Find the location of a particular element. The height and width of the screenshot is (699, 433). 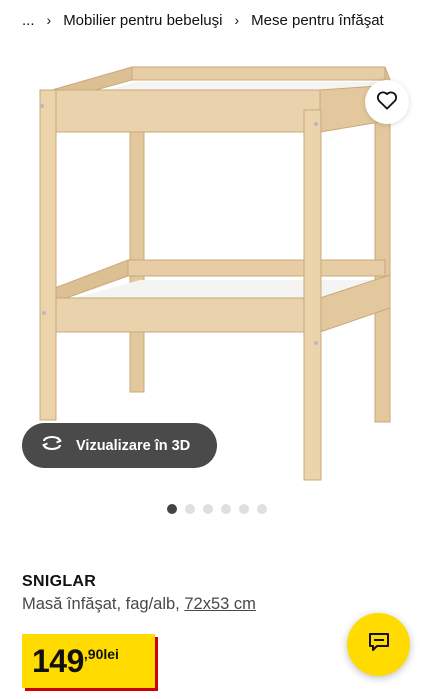

rotate-3d-icon is located at coordinates (52, 445).